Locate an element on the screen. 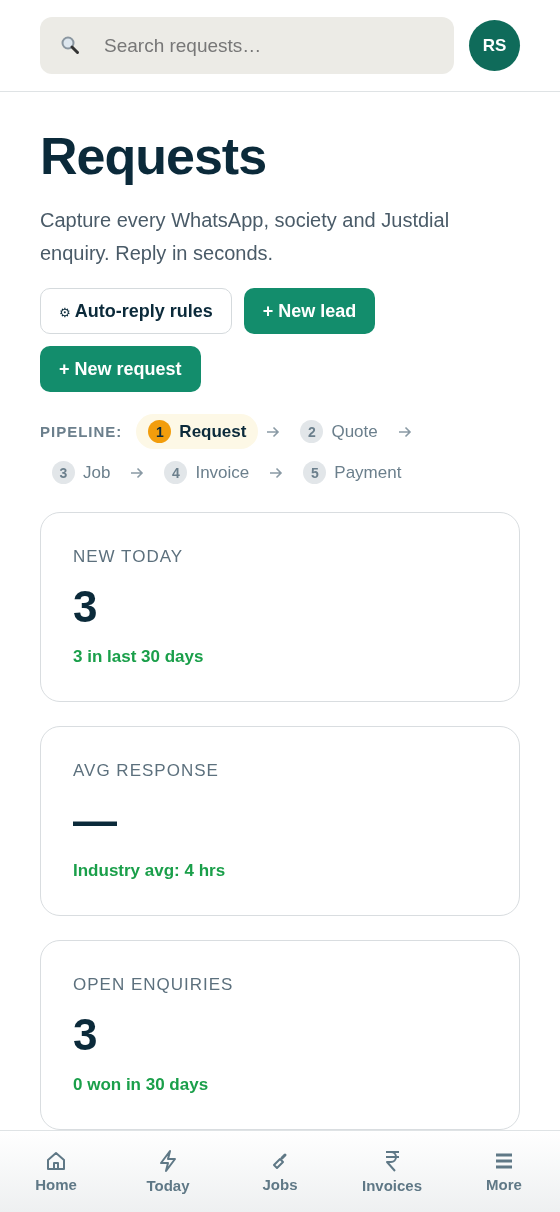 This screenshot has height=1212, width=560. add-button: + New request is located at coordinates (120, 369).